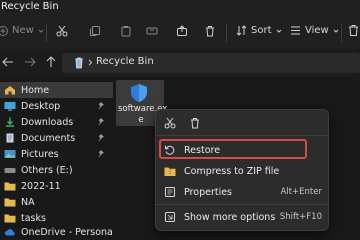 The height and width of the screenshot is (240, 360). I want to click on menu-item-label: Properties, so click(208, 192).